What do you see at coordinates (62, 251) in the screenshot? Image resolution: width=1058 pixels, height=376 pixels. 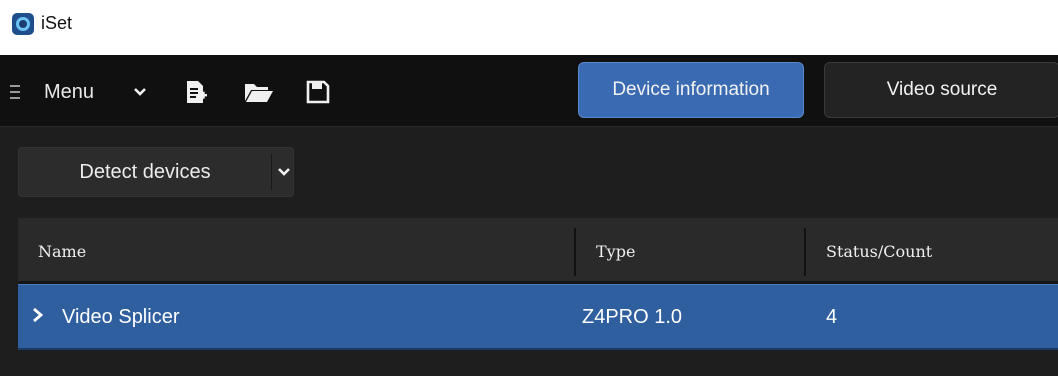 I see `column-header-name: Name` at bounding box center [62, 251].